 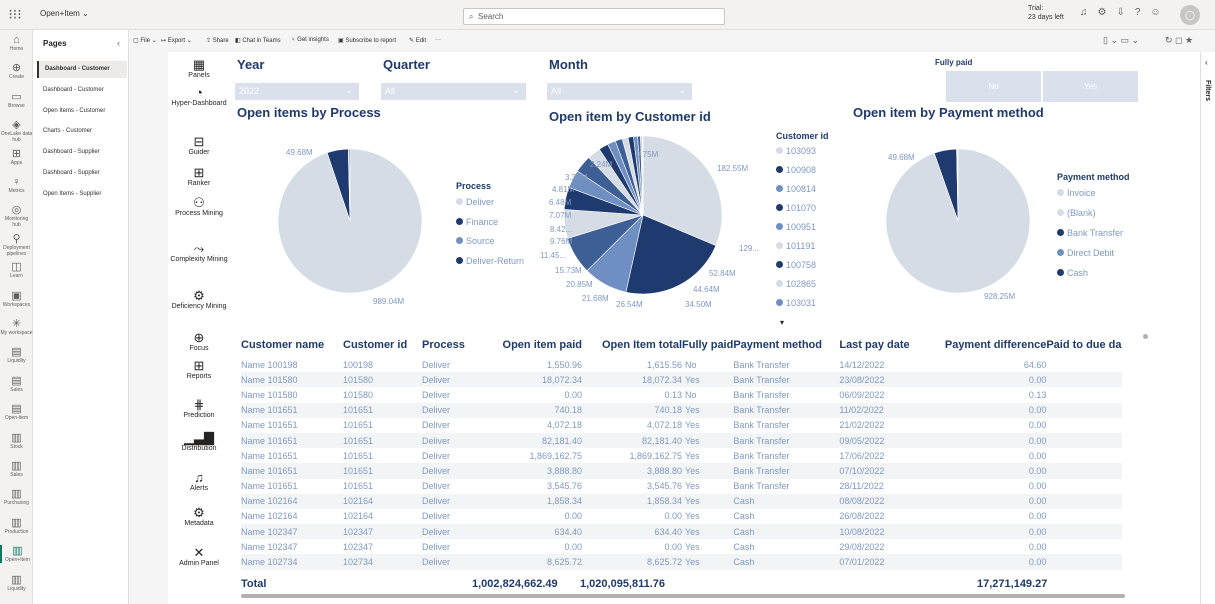 I want to click on legend-item-payment: (Blank), so click(x=1076, y=213).